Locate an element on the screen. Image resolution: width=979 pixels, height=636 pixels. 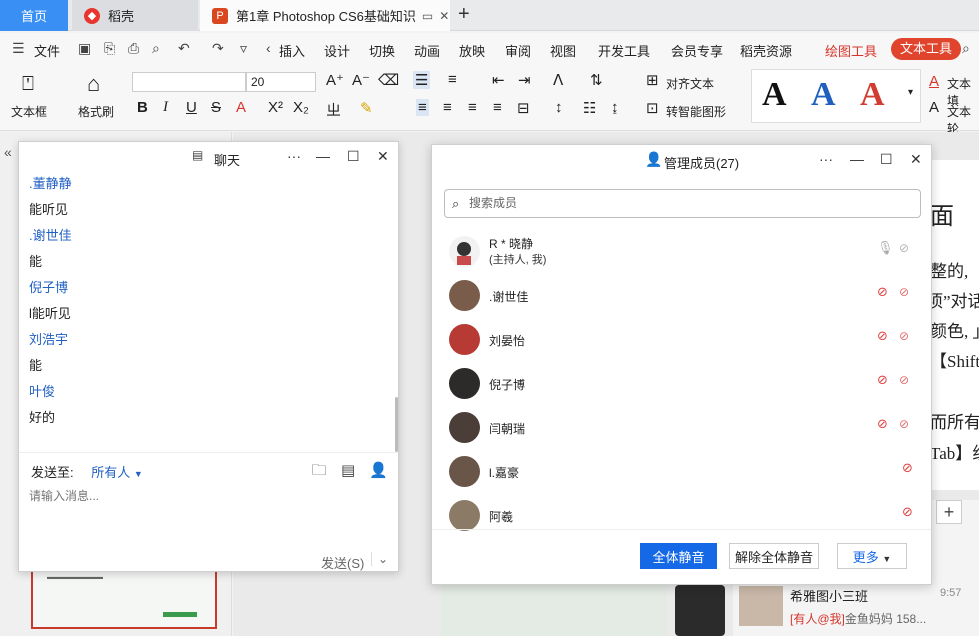
mute-all-button: 全体静音 is located at coordinates (678, 556).